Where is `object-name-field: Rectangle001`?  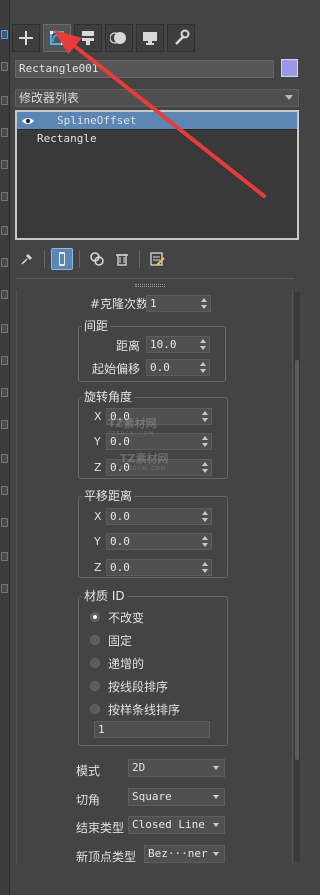 object-name-field: Rectangle001 is located at coordinates (144, 69).